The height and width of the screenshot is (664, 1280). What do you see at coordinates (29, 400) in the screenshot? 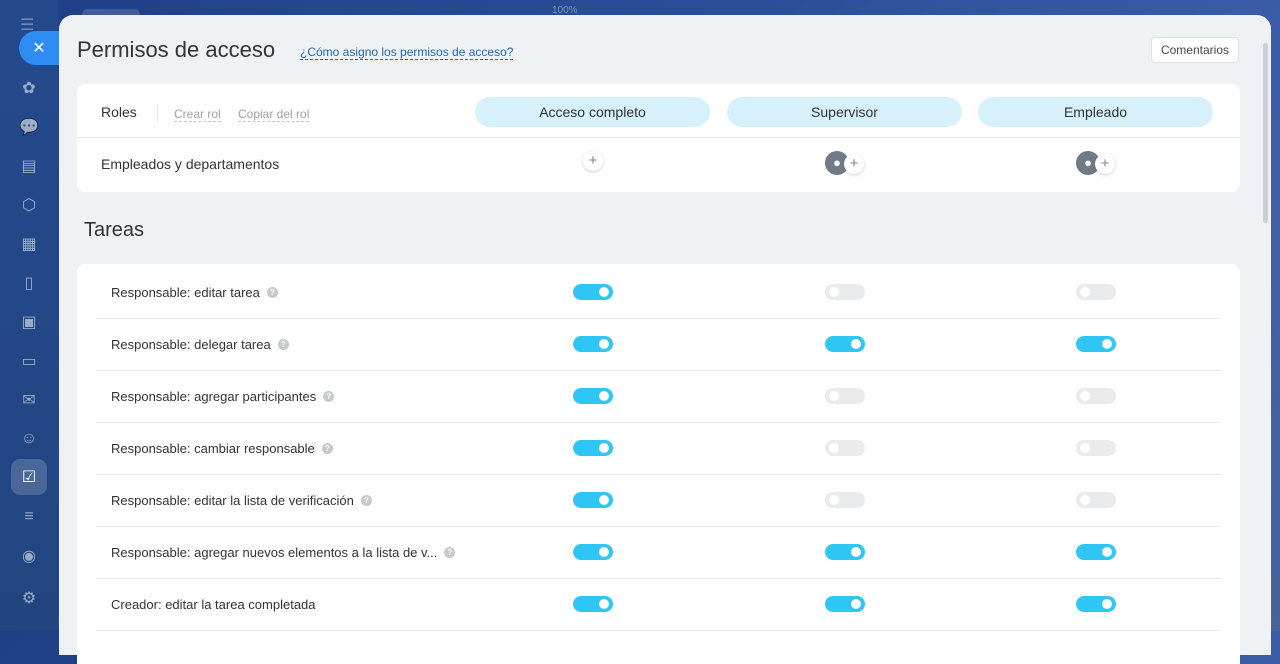
I see `mail-icon: ✉` at bounding box center [29, 400].